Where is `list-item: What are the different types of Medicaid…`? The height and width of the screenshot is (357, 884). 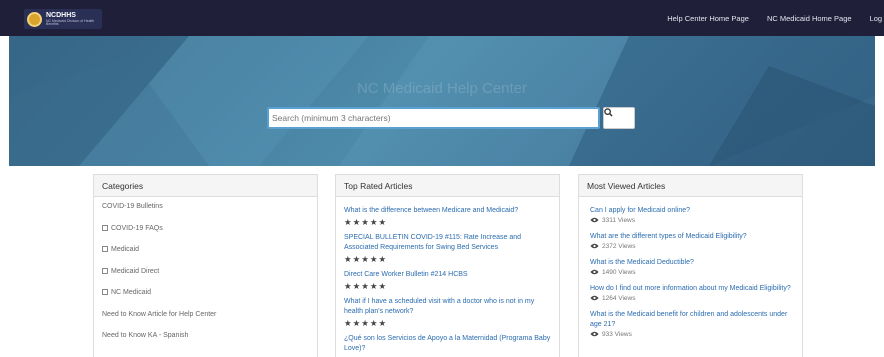 list-item: What are the different types of Medicaid… is located at coordinates (690, 242).